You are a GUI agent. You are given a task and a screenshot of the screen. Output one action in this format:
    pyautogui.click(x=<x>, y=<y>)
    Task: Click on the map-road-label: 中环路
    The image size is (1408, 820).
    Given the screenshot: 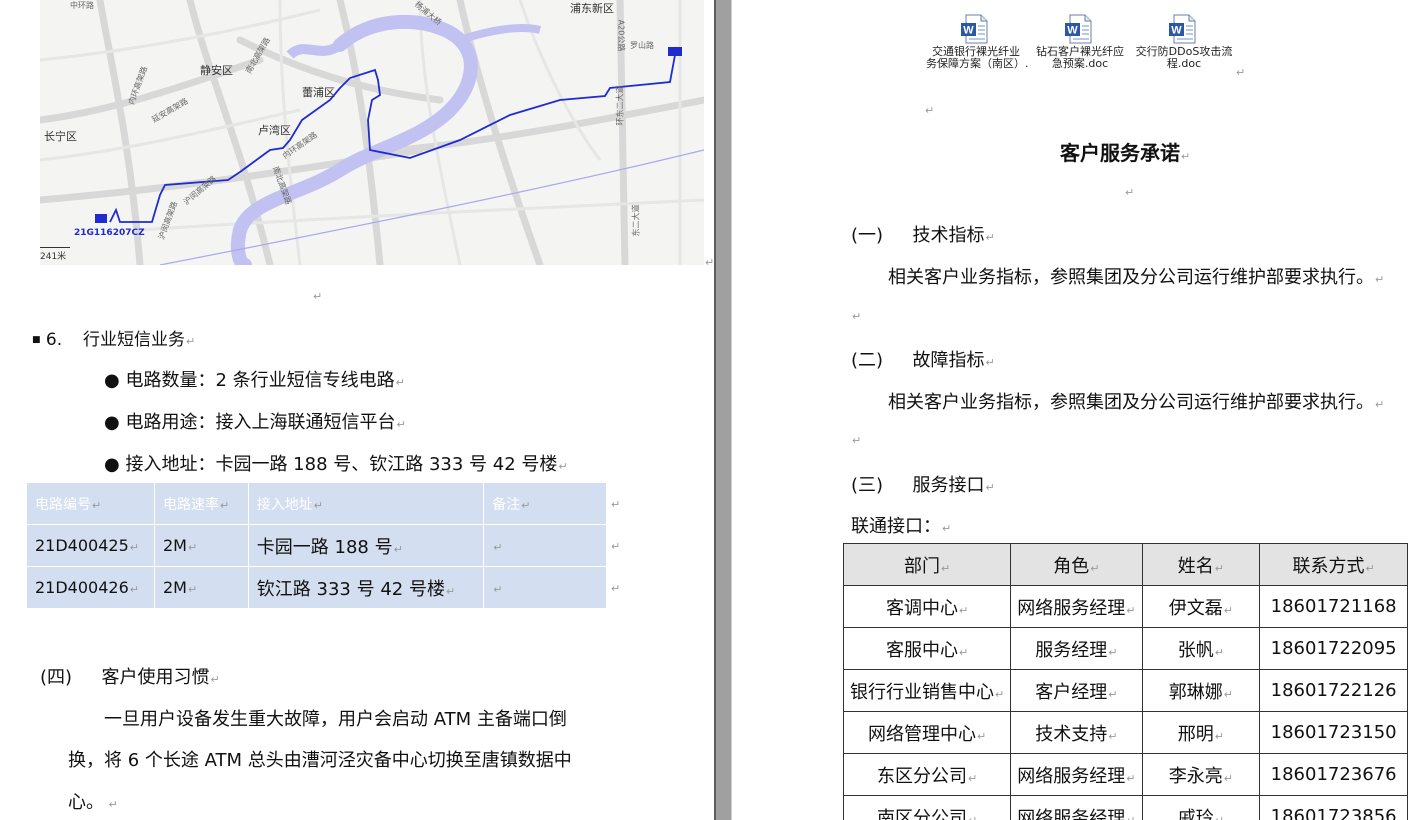 What is the action you would take?
    pyautogui.click(x=82, y=5)
    